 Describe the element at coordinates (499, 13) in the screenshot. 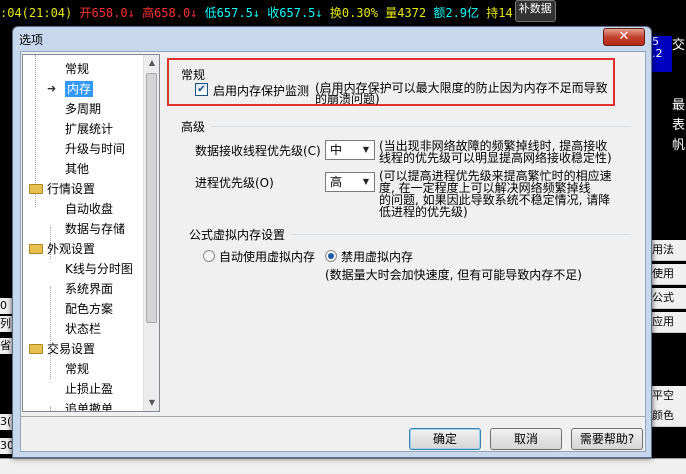

I see `ticker-hold: 持14` at that location.